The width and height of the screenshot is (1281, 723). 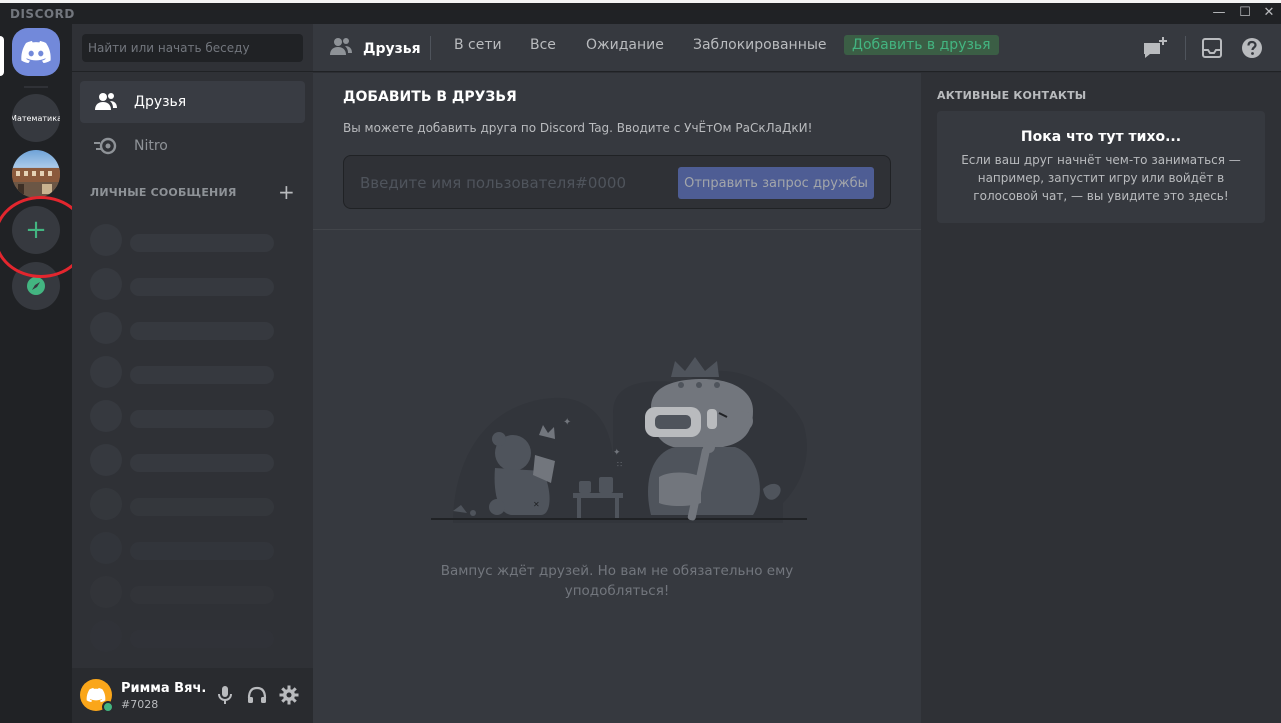 What do you see at coordinates (192, 146) in the screenshot?
I see `sidebar-item-nitro: Nitro` at bounding box center [192, 146].